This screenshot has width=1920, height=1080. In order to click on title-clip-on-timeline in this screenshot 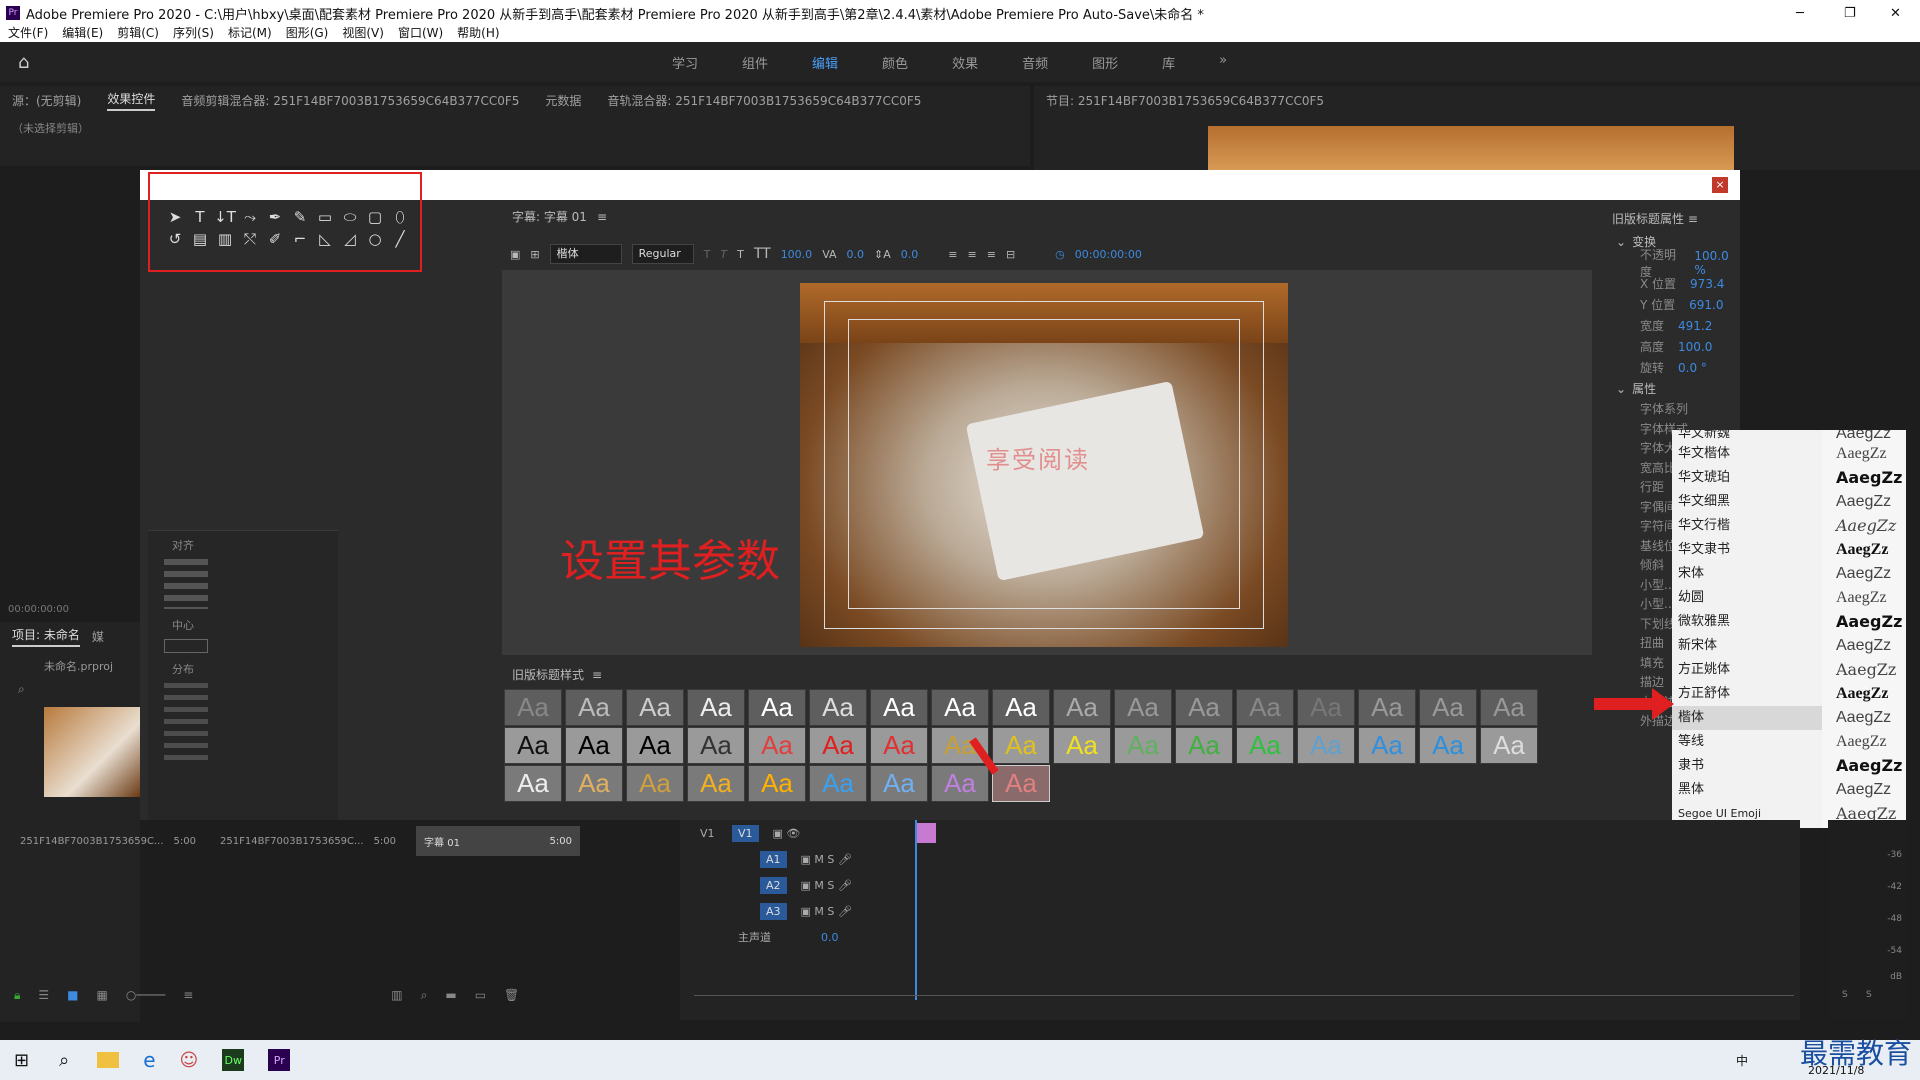, I will do `click(926, 833)`.